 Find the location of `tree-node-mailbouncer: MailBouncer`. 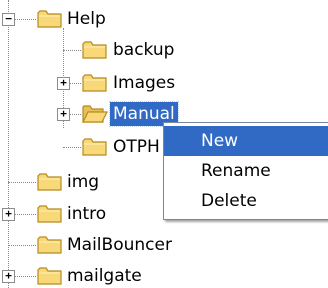

tree-node-mailbouncer: MailBouncer is located at coordinates (119, 245).